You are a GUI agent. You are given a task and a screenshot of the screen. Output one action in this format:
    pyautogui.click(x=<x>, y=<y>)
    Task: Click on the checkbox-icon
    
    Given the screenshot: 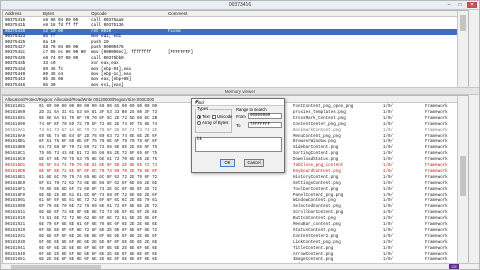 What is the action you would take?
    pyautogui.click(x=214, y=116)
    